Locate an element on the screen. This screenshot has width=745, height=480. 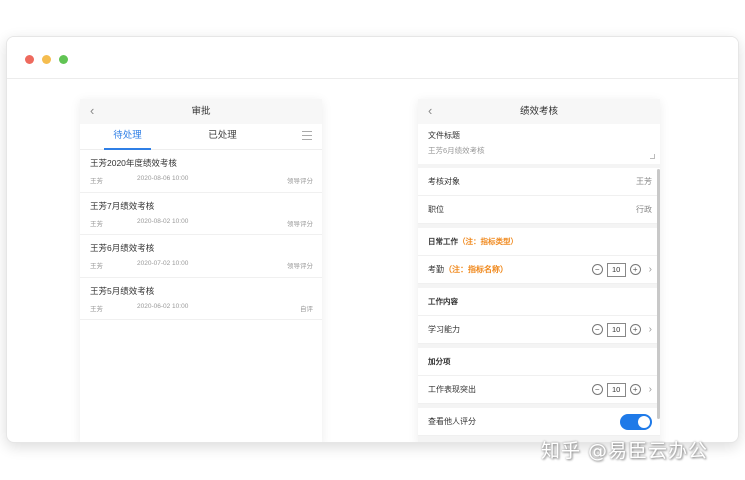
window-titlebar is located at coordinates (372, 58).